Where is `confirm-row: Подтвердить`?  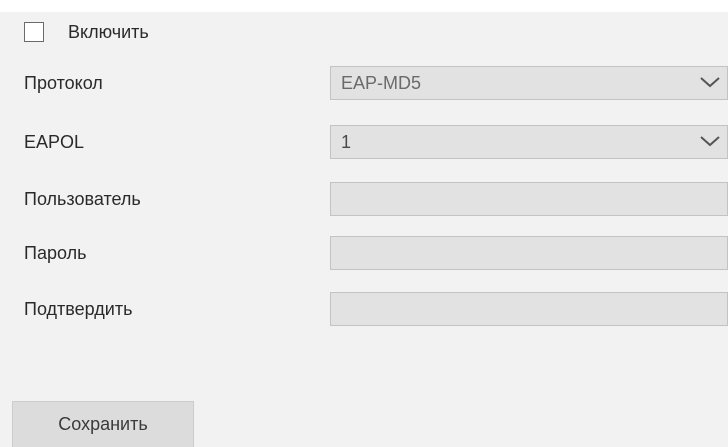 confirm-row: Подтвердить is located at coordinates (376, 309).